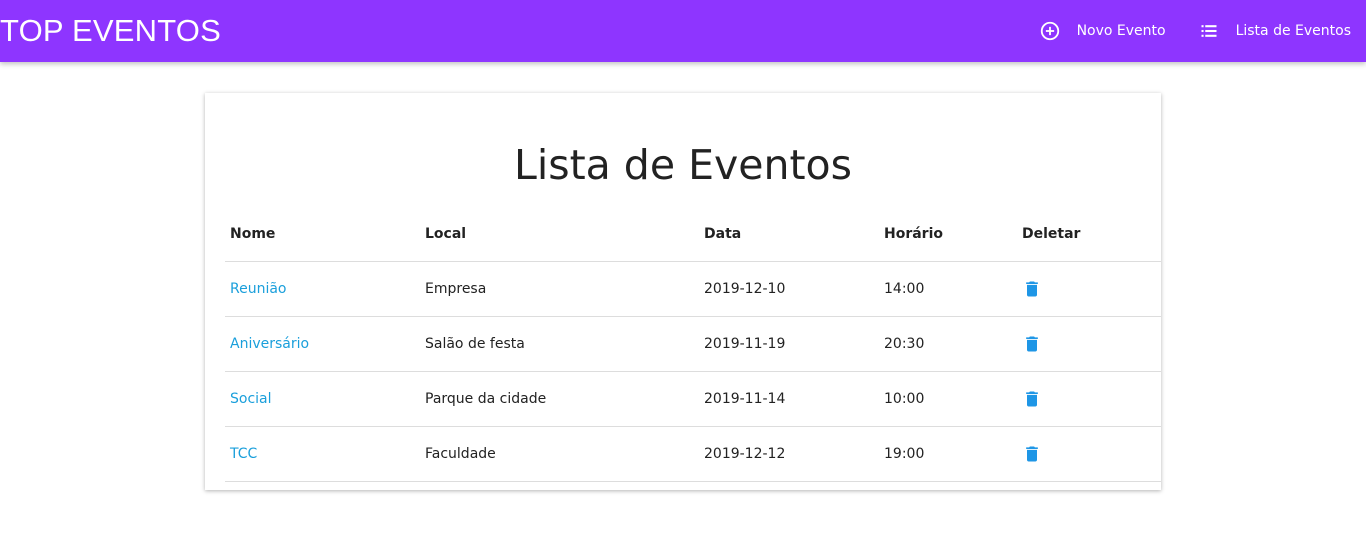 The width and height of the screenshot is (1366, 536). I want to click on nav-novo-evento-label: Novo Evento, so click(1121, 31).